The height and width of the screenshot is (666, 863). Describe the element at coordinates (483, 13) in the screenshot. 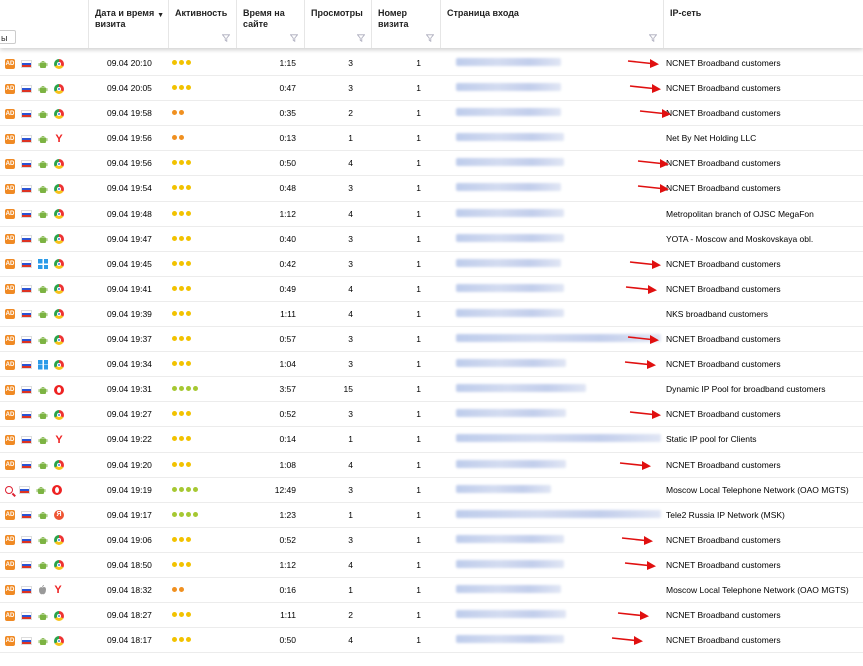

I see `column-header-label: Страница входа` at that location.